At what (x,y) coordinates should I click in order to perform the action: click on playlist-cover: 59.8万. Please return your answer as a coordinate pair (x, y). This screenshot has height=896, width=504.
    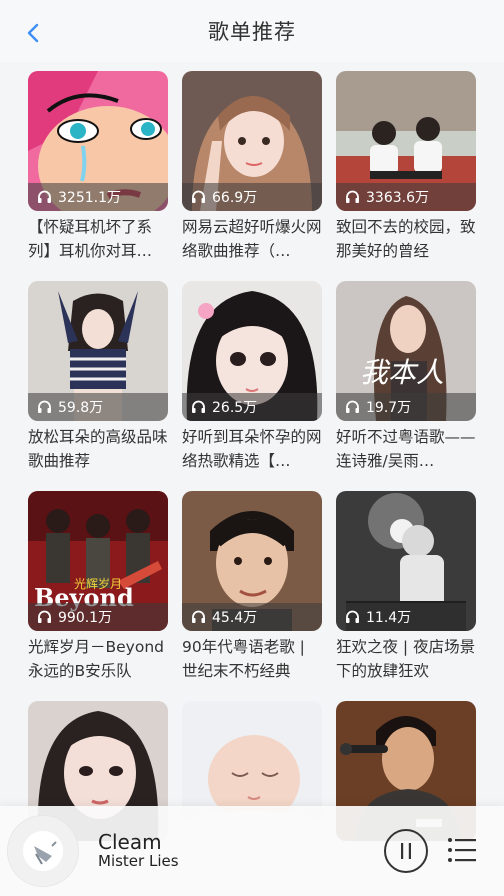
    Looking at the image, I should click on (98, 351).